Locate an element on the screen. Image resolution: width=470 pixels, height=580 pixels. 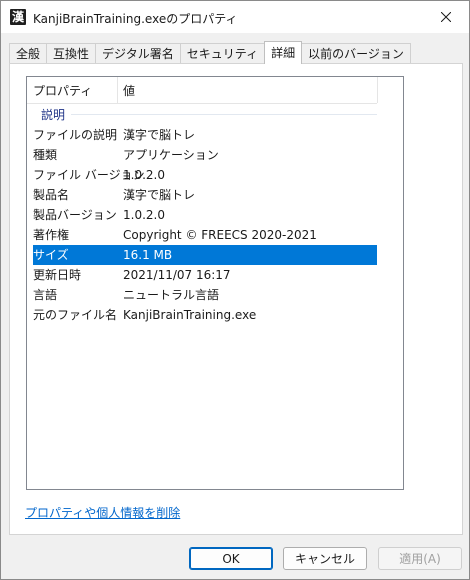
property-value: 2021/11/07 16:17 is located at coordinates (177, 275).